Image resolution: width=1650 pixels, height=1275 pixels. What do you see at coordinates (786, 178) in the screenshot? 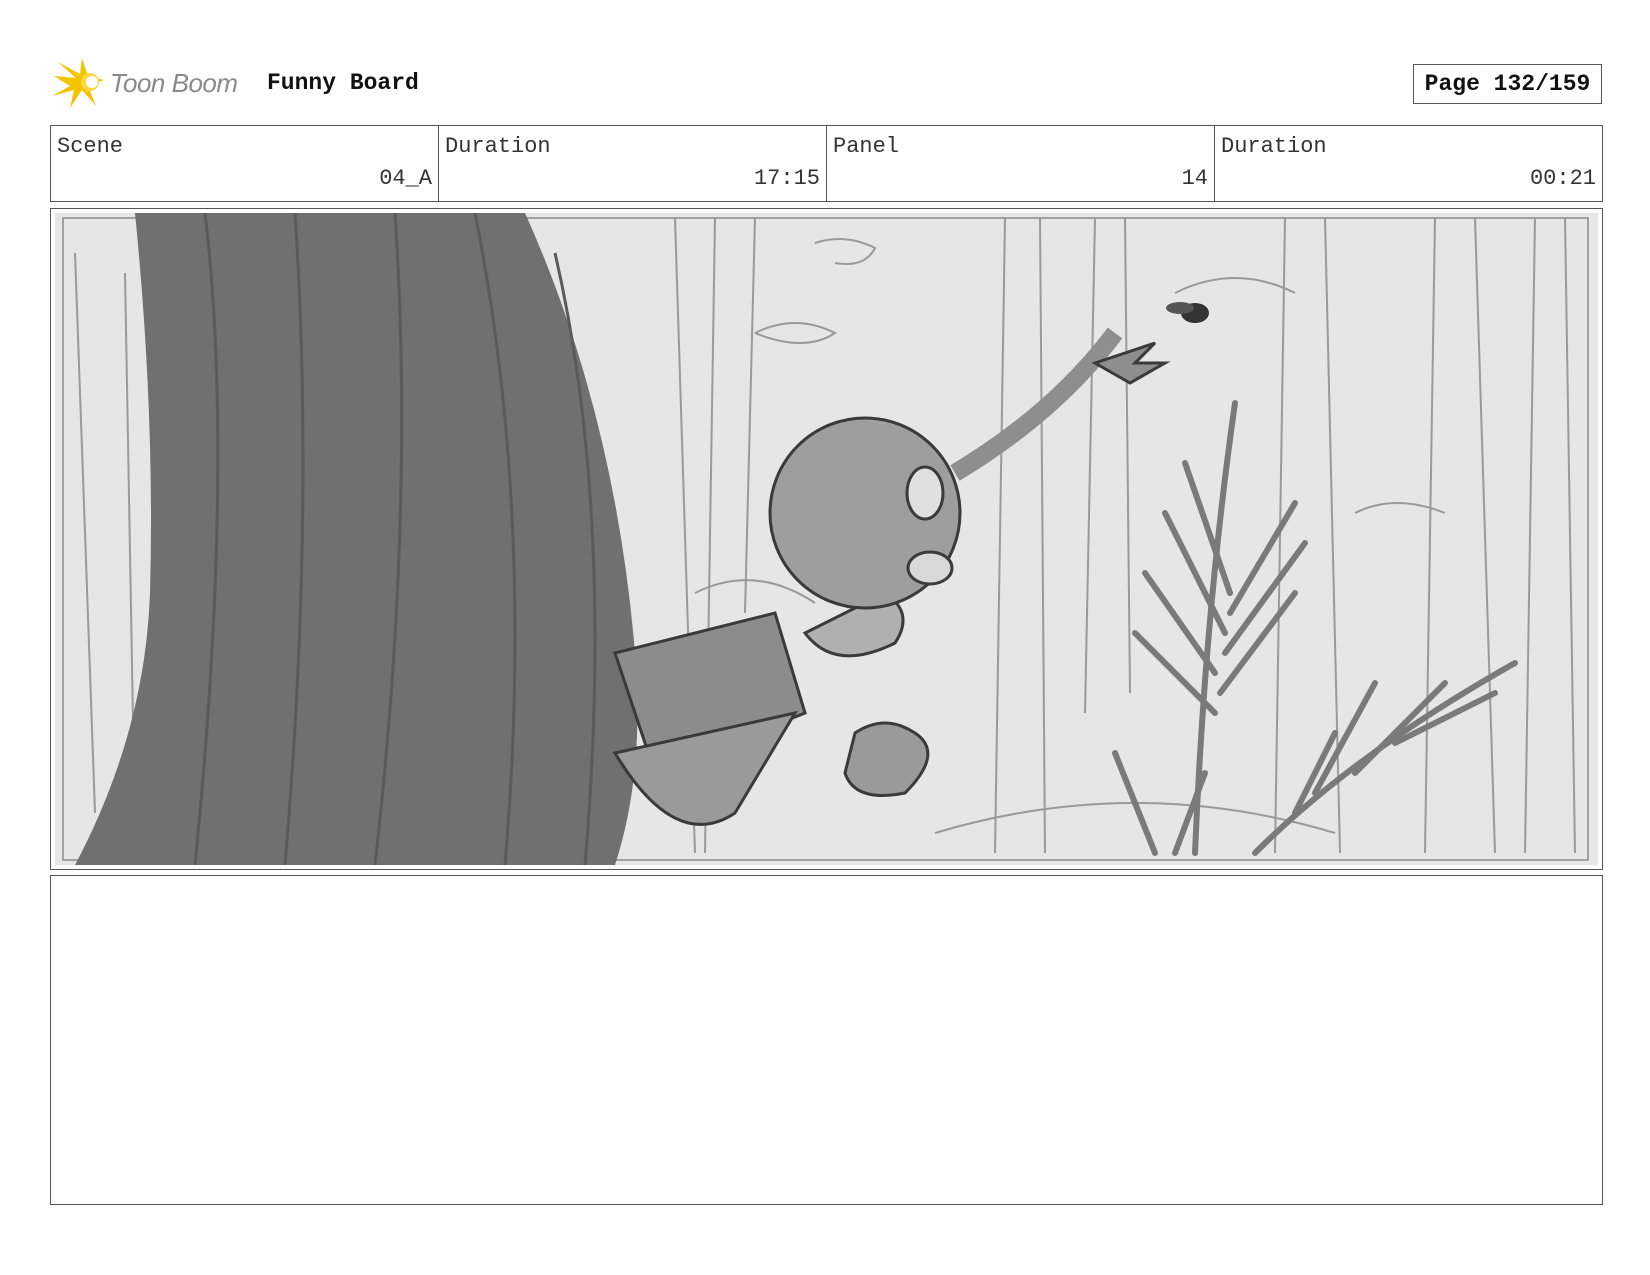
I see `scene-duration-value: 17:15` at bounding box center [786, 178].